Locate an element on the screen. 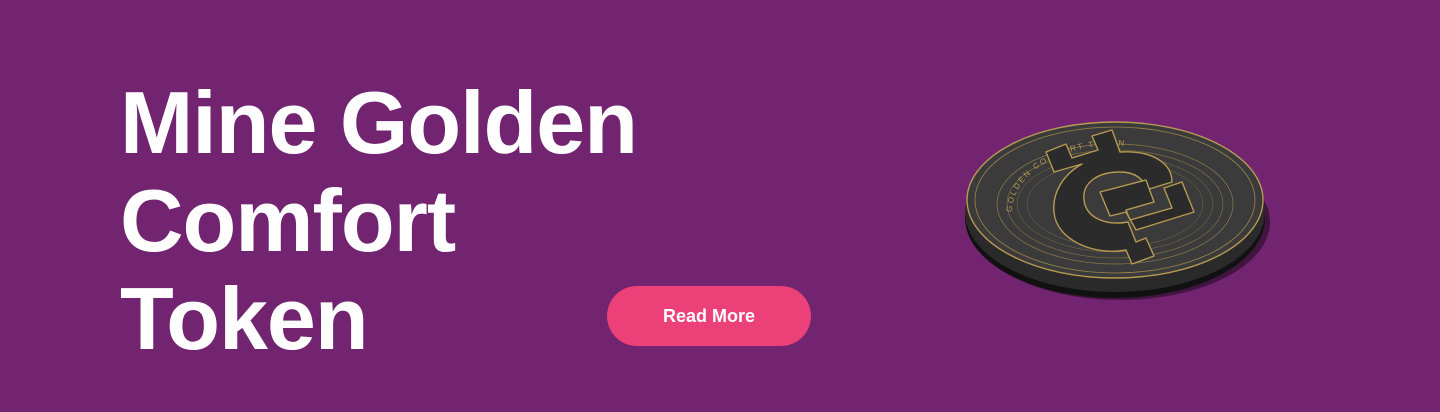 Image resolution: width=1440 pixels, height=412 pixels. hero-title-line-2: Comfort is located at coordinates (288, 220).